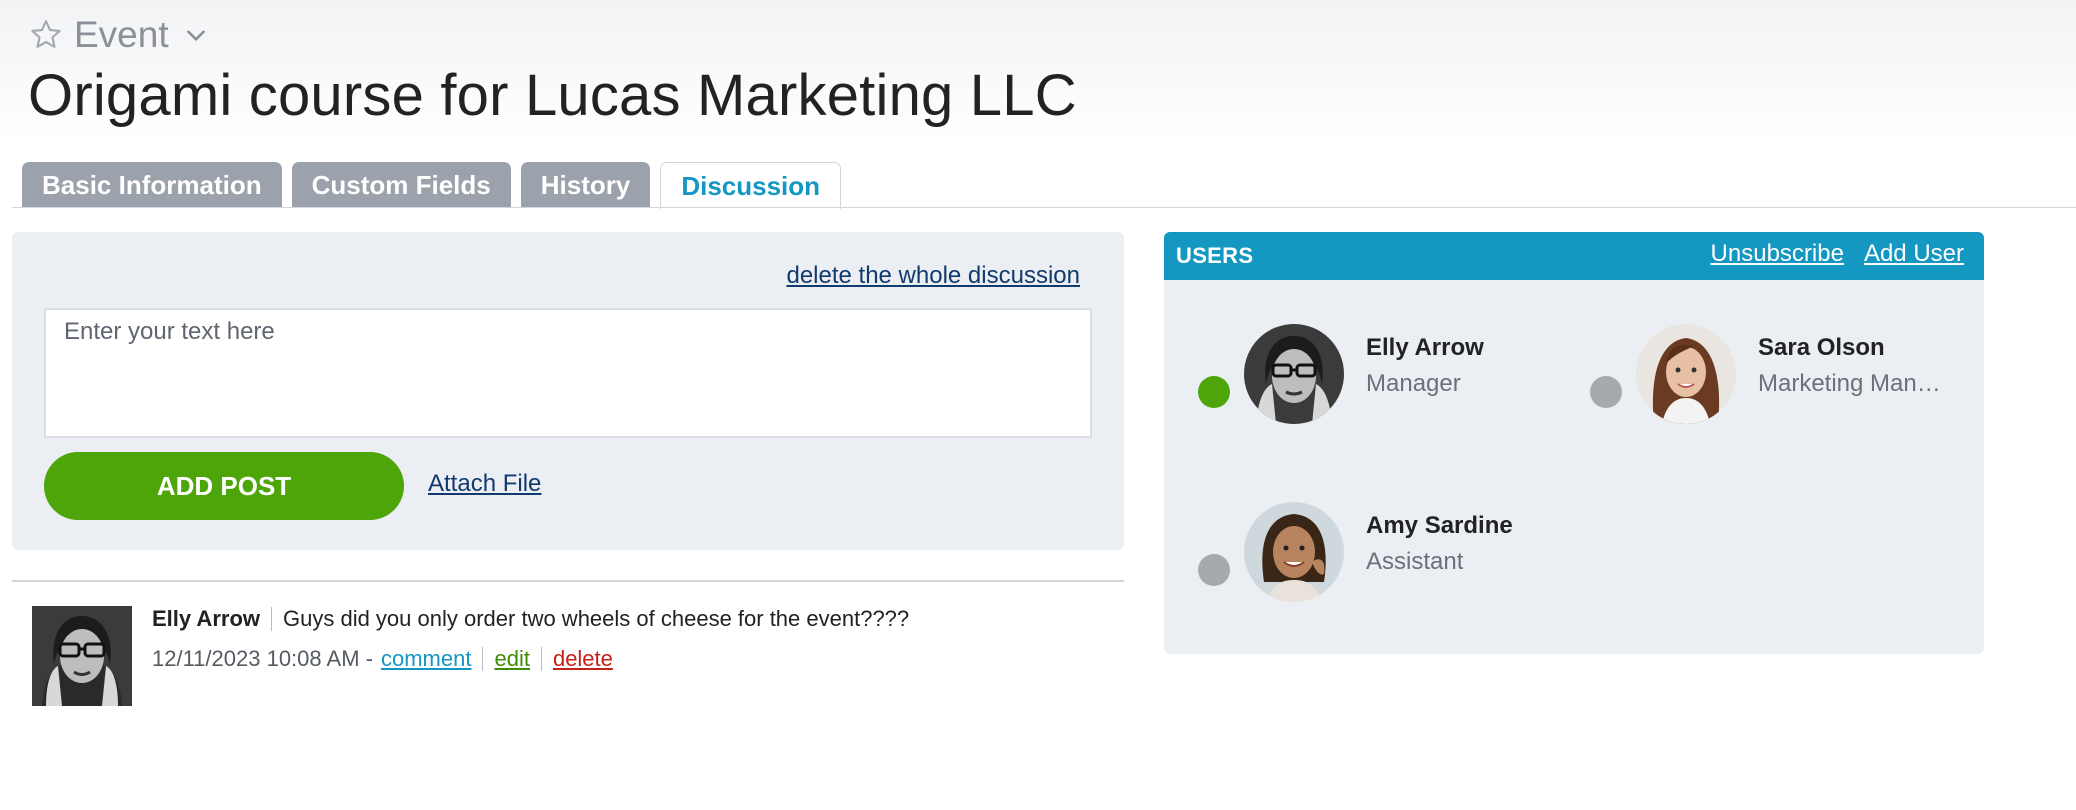  I want to click on delete-discussion-link: delete the whole discussion, so click(933, 276).